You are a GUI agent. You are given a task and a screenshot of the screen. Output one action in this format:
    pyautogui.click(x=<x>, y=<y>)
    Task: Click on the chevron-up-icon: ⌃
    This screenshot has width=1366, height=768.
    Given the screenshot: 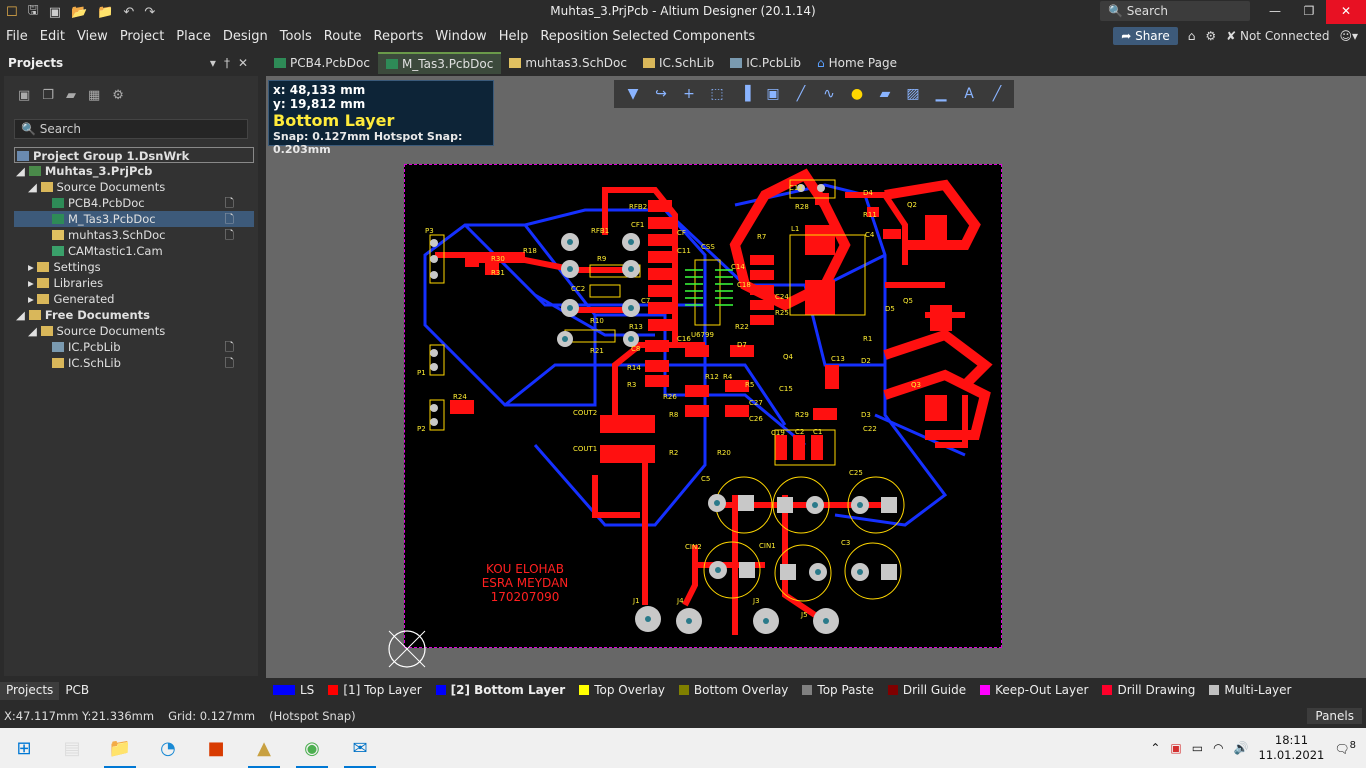 What is the action you would take?
    pyautogui.click(x=1155, y=748)
    